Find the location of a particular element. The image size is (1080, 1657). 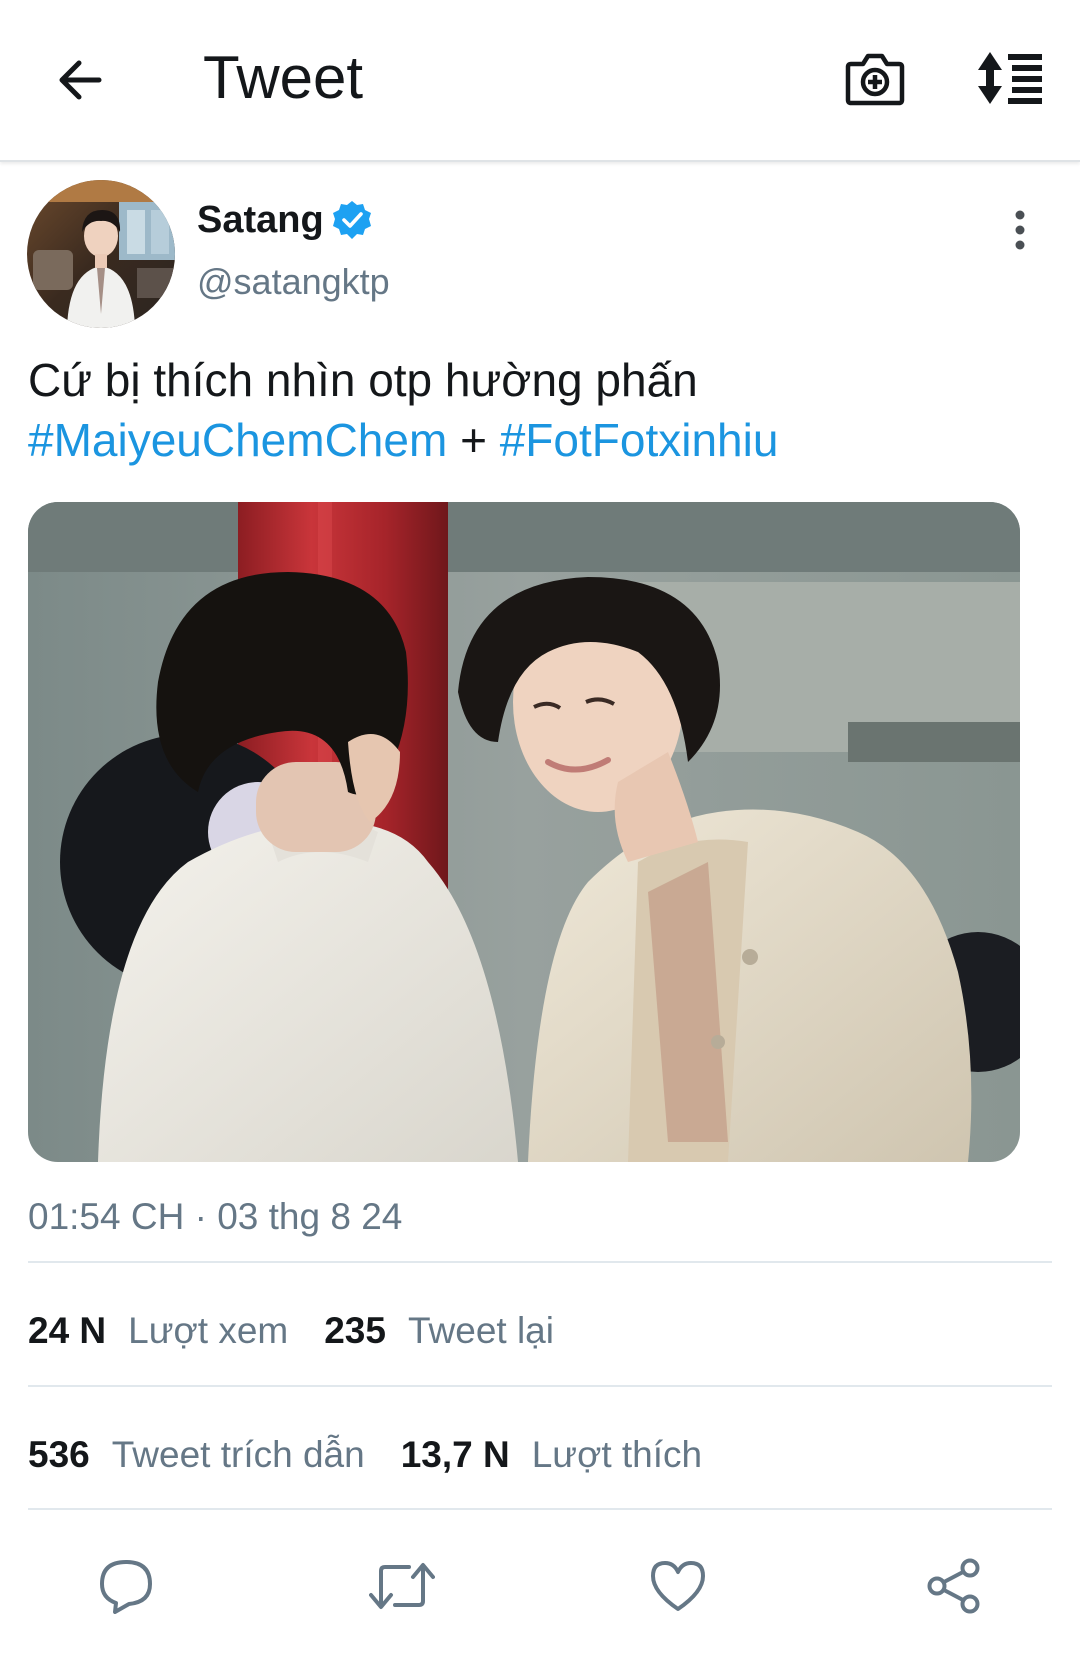

sort-button is located at coordinates (1011, 78).